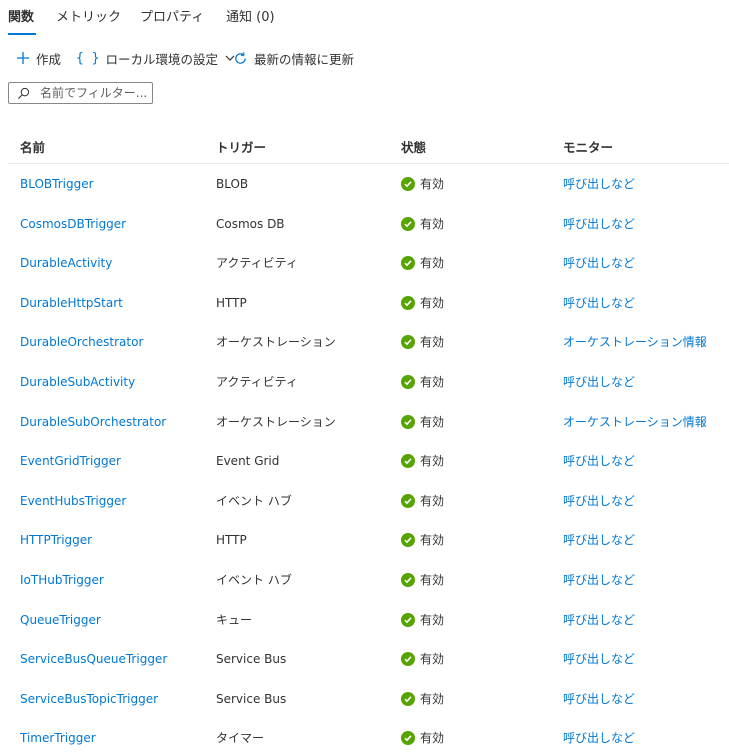  Describe the element at coordinates (32, 146) in the screenshot. I see `header-name: 名前` at that location.